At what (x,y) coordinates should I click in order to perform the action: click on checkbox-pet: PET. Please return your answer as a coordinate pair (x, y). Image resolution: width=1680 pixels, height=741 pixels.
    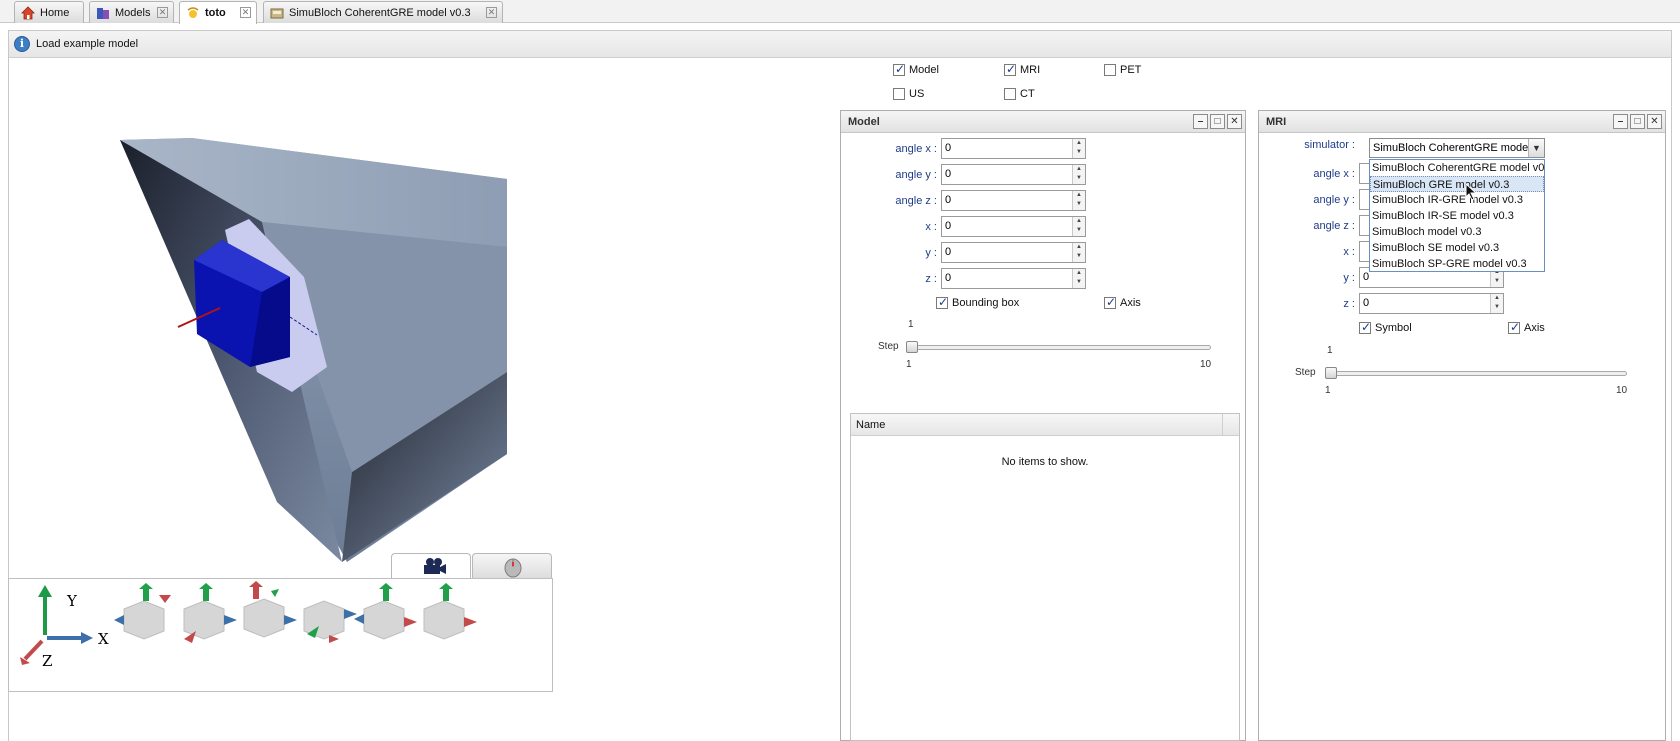
    Looking at the image, I should click on (1122, 70).